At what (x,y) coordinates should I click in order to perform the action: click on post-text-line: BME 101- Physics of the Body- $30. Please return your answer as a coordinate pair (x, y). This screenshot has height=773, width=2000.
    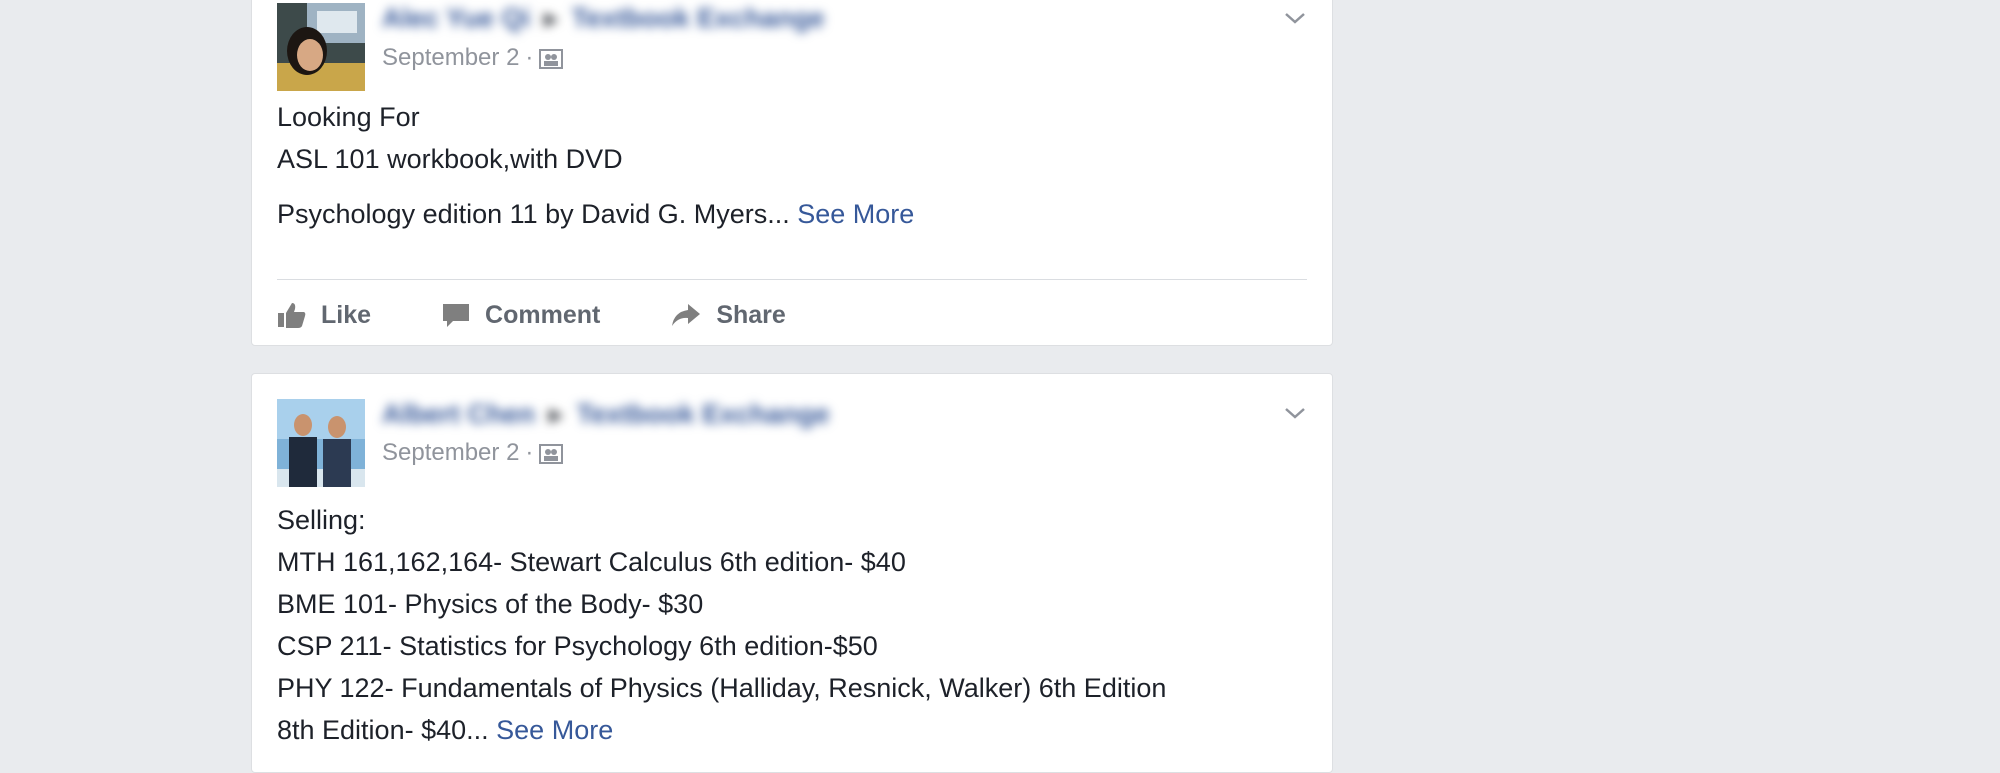
    Looking at the image, I should click on (490, 604).